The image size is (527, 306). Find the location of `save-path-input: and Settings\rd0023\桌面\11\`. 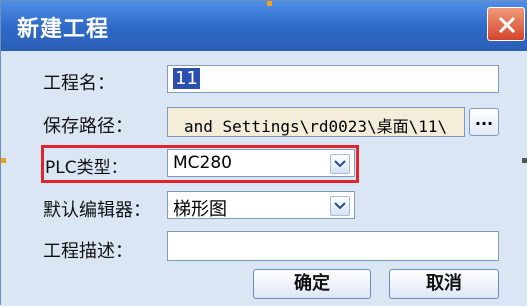

save-path-input: and Settings\rd0023\桌面\11\ is located at coordinates (316, 122).